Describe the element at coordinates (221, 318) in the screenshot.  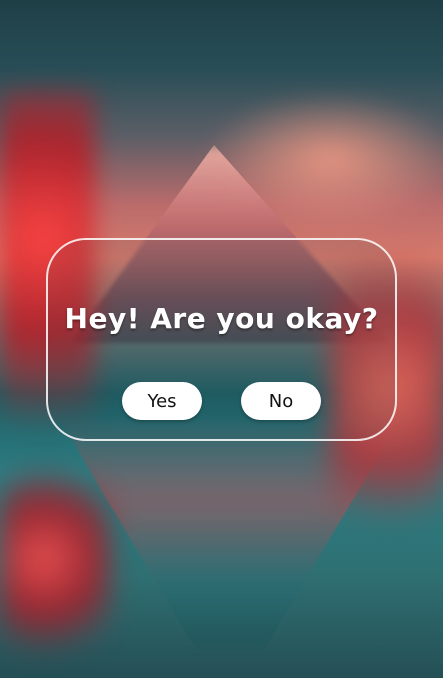
I see `dialog-title: Hey! Are you okay?` at that location.